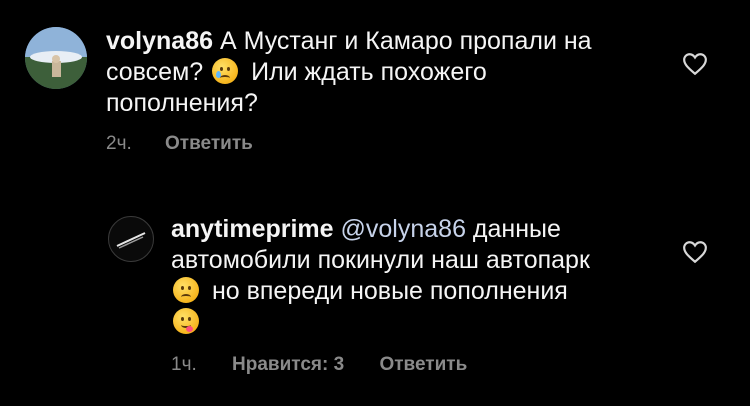 This screenshot has width=750, height=406. What do you see at coordinates (119, 143) in the screenshot?
I see `comment-time: 2ч.` at bounding box center [119, 143].